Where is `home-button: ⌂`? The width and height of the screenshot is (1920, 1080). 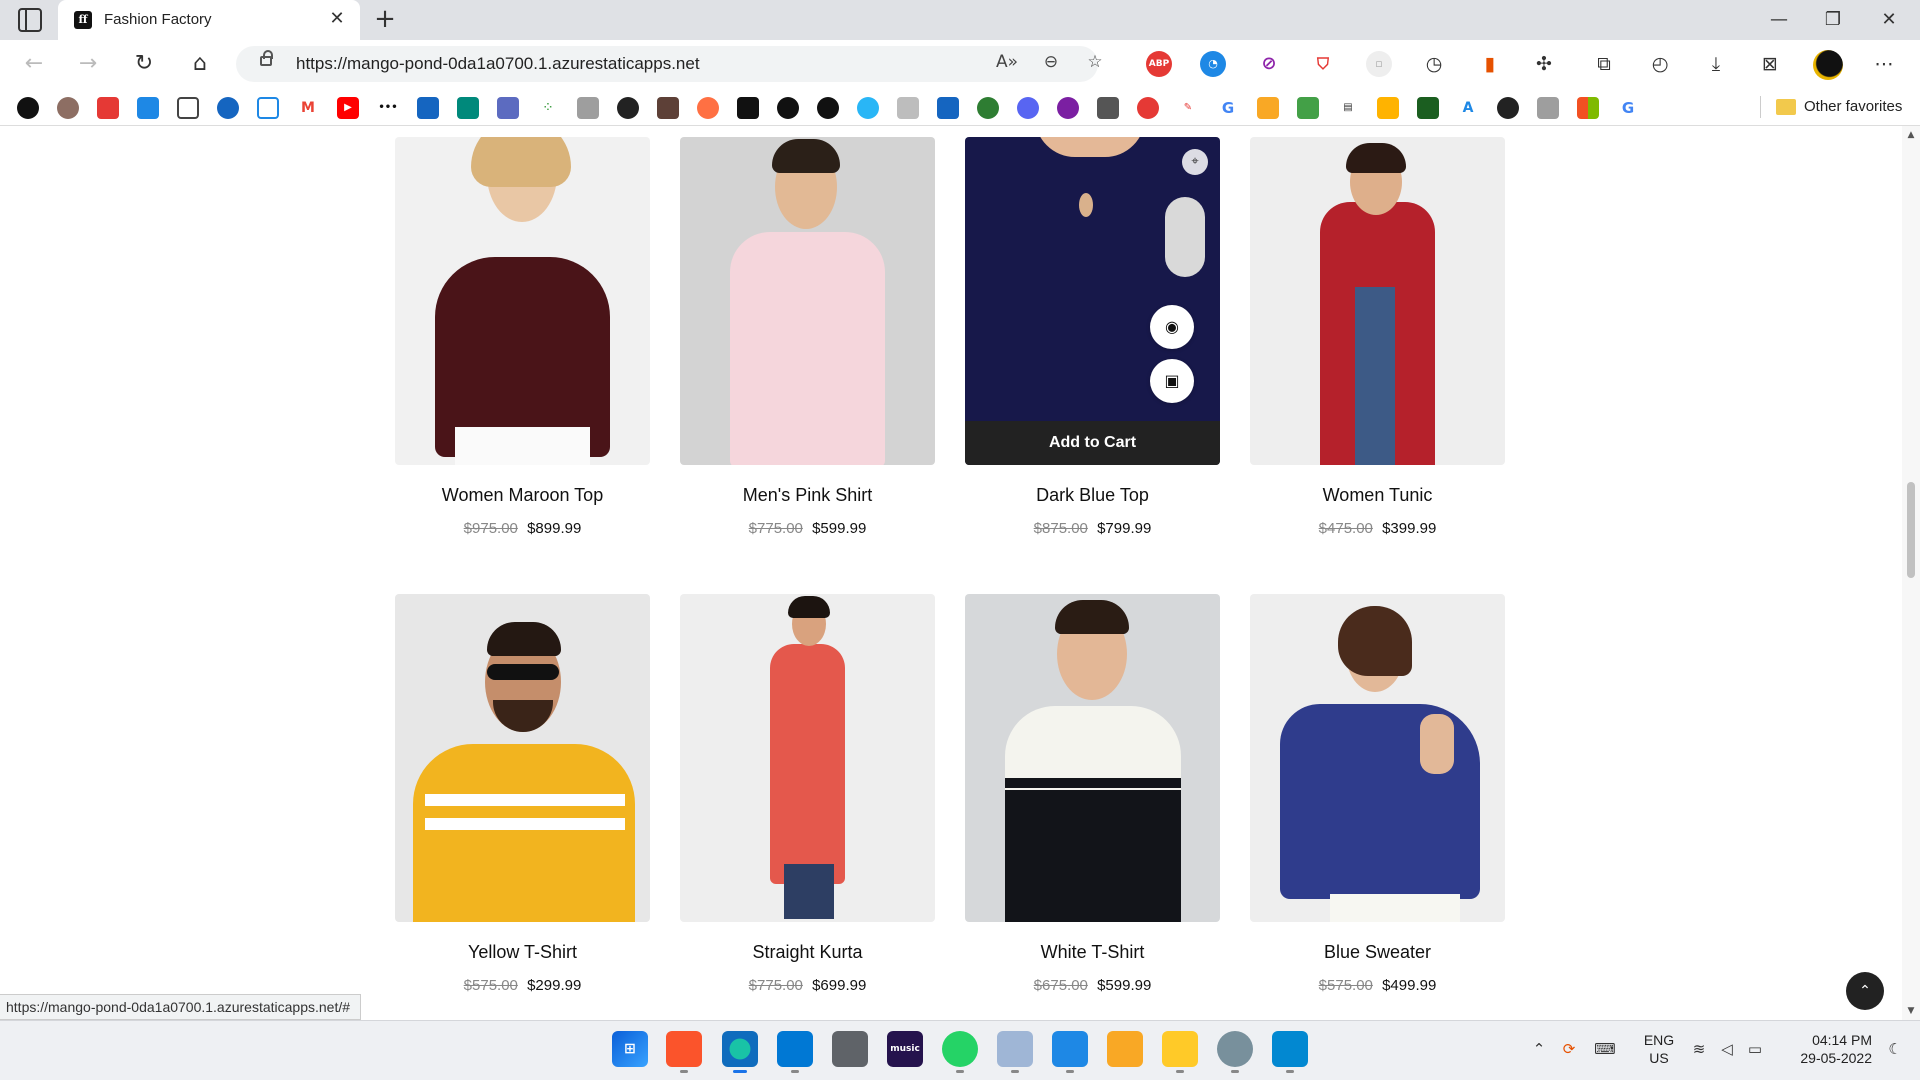
home-button: ⌂ is located at coordinates (200, 64).